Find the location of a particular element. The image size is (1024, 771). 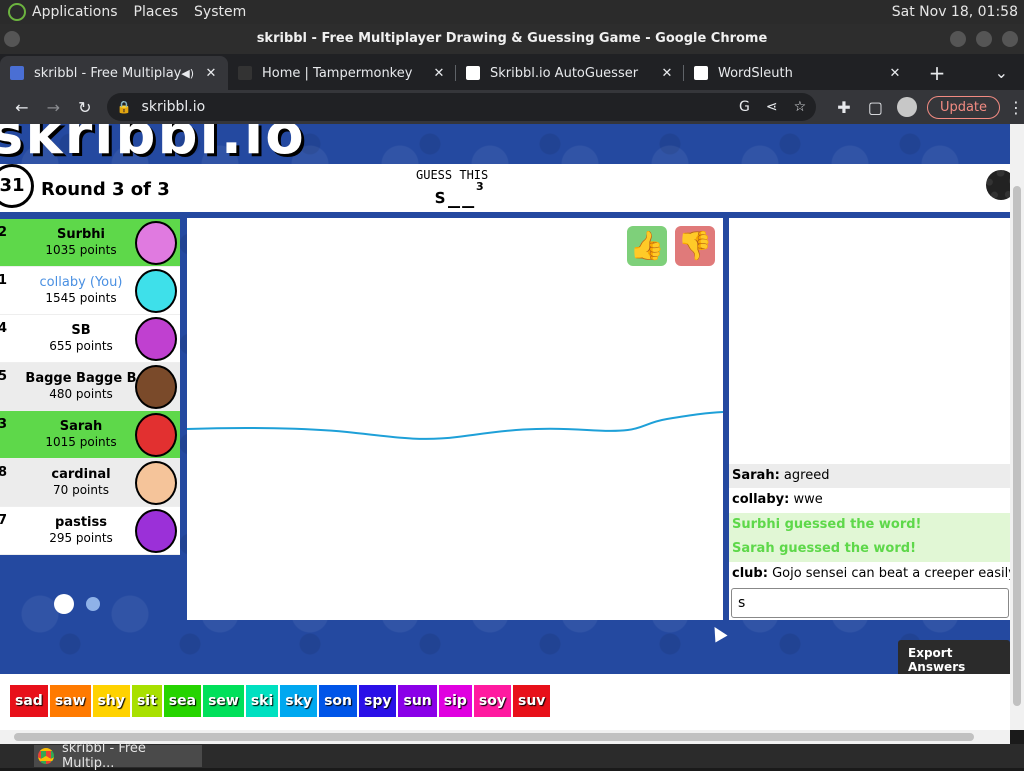

player-row: 1 collaby (You) 1545 points is located at coordinates (90, 291).